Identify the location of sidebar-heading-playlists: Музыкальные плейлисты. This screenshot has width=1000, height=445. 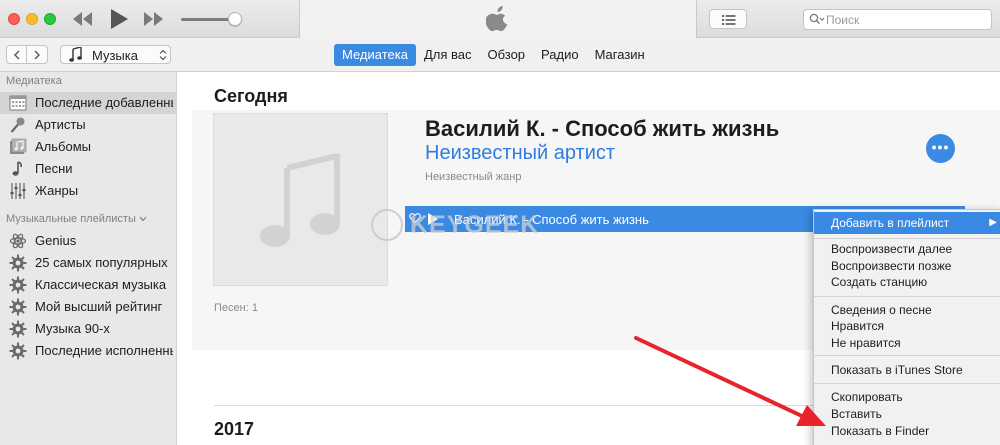
(76, 219).